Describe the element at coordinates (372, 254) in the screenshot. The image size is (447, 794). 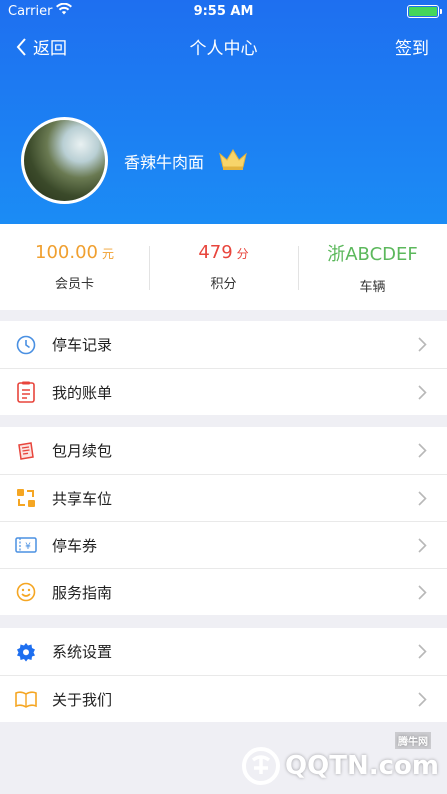
I see `stat-value: 浙ABCDEF` at that location.